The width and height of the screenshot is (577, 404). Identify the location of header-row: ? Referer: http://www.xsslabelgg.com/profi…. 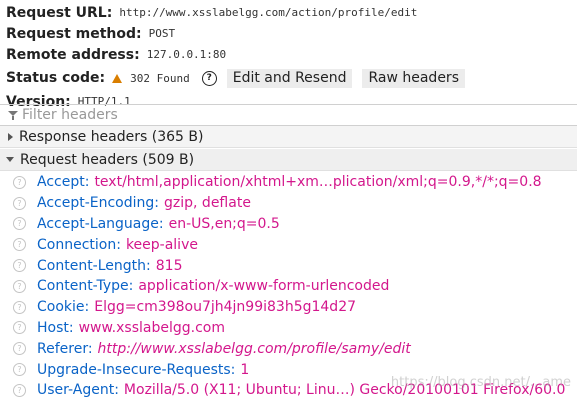
(288, 348).